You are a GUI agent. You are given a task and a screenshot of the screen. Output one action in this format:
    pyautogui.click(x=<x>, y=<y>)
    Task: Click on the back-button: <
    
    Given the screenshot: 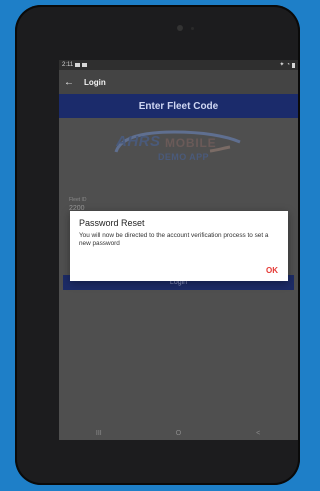 What is the action you would take?
    pyautogui.click(x=258, y=433)
    